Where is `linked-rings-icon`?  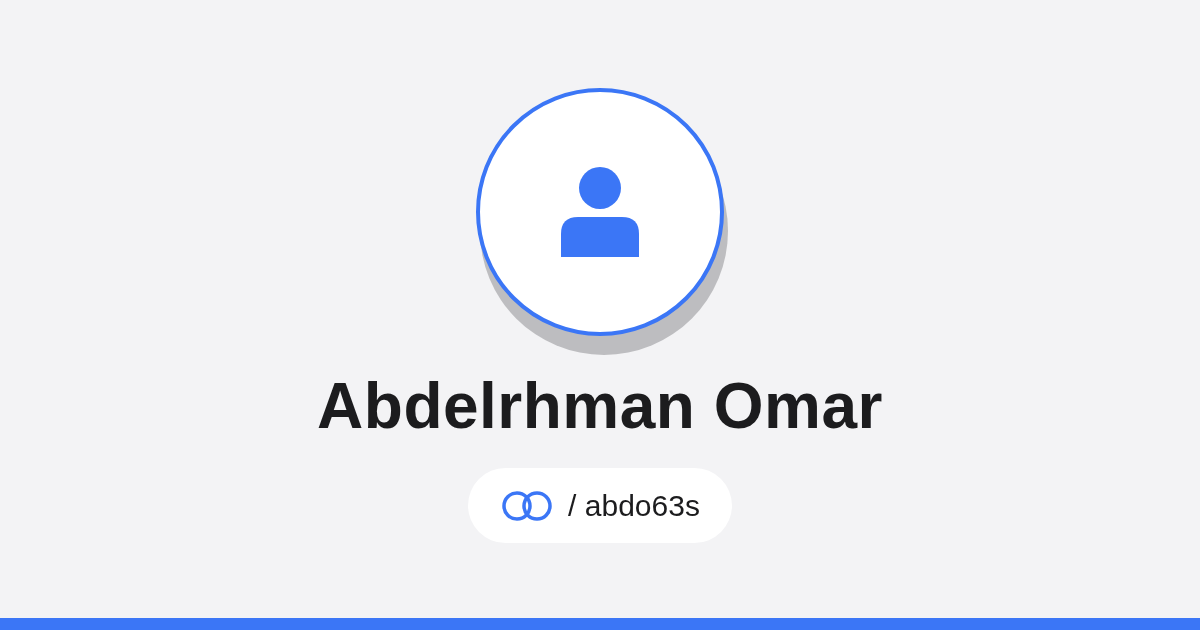 linked-rings-icon is located at coordinates (527, 505).